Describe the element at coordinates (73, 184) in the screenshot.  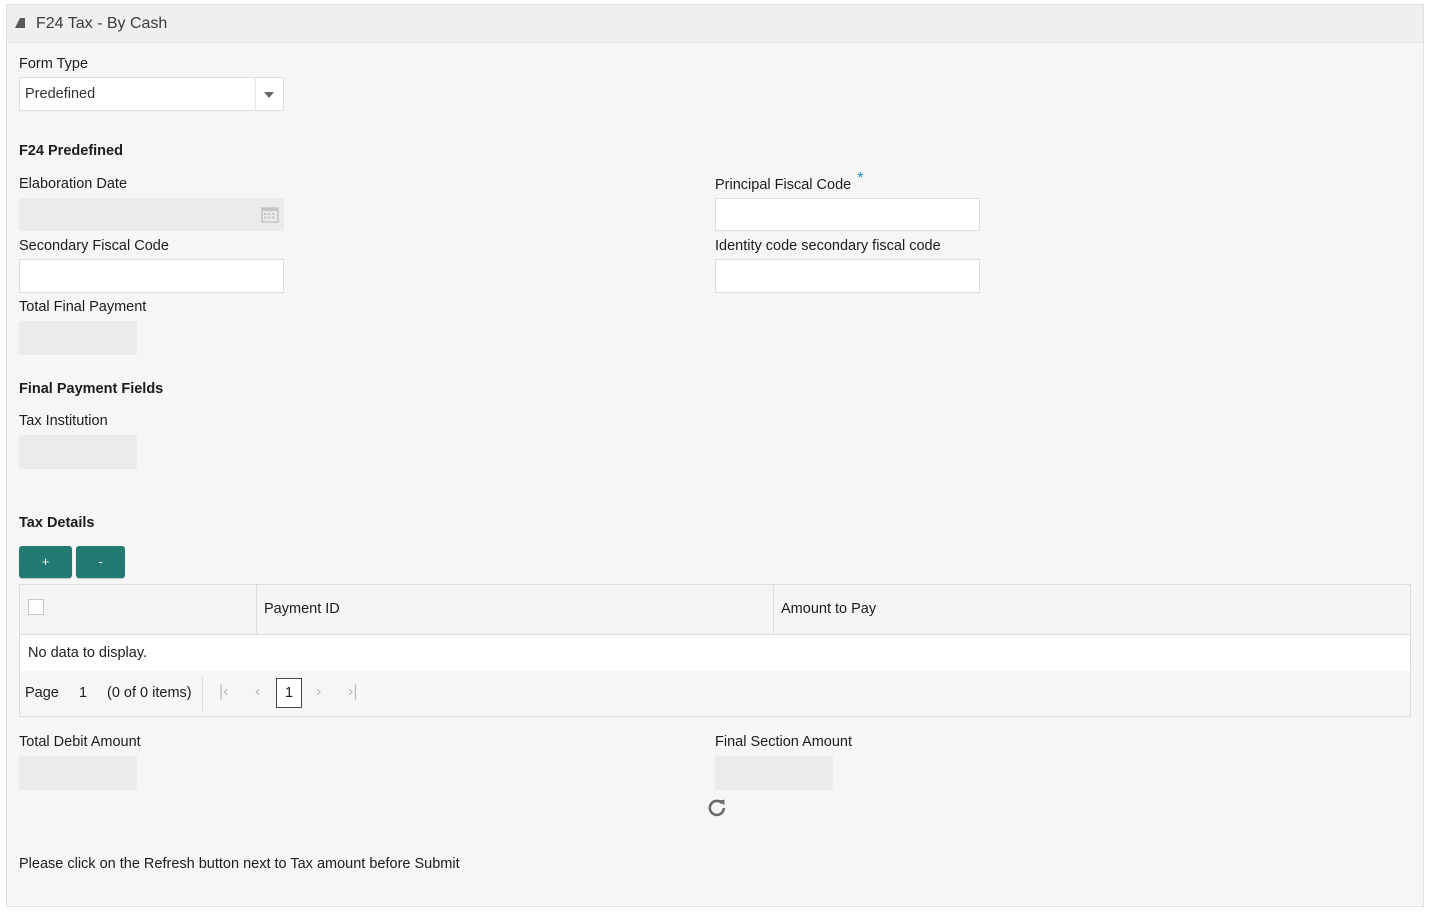
I see `elaboration-date-label: Elaboration Date` at that location.